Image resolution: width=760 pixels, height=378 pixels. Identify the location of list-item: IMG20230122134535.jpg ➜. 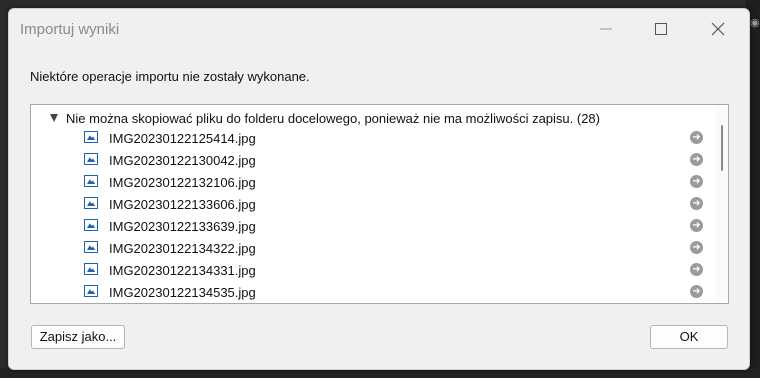
(376, 292).